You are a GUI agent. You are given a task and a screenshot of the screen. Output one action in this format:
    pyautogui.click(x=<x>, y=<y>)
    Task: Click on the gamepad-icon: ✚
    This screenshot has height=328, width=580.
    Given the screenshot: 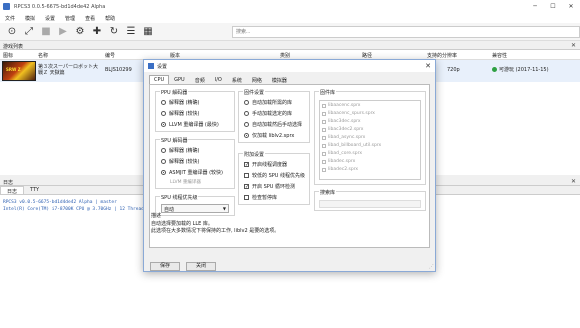 What is the action you would take?
    pyautogui.click(x=97, y=32)
    